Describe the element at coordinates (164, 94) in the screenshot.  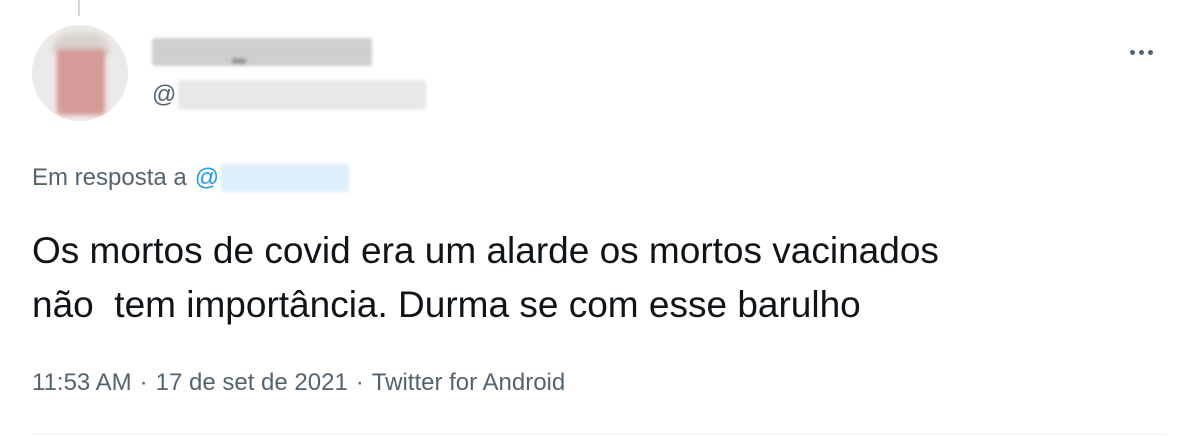
I see `handle-at-sign: @` at that location.